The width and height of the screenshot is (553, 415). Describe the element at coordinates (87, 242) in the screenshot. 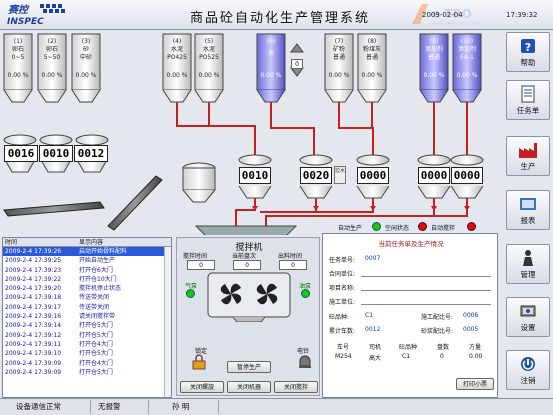

I see `log-header: 时间 显示内容` at that location.